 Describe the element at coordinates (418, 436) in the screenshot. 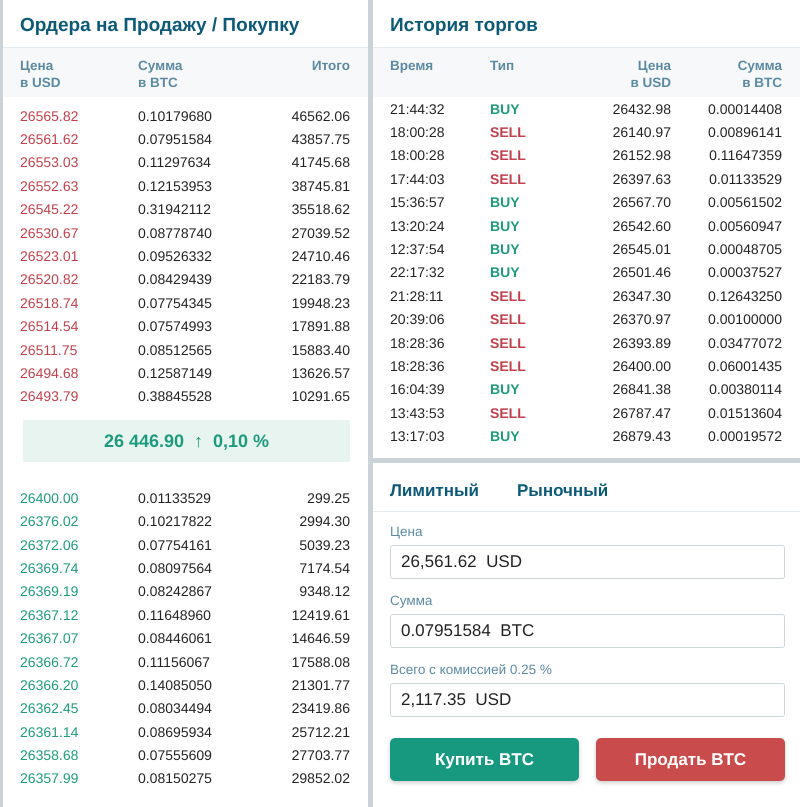

I see `time-cell-text: 13:17:03` at that location.